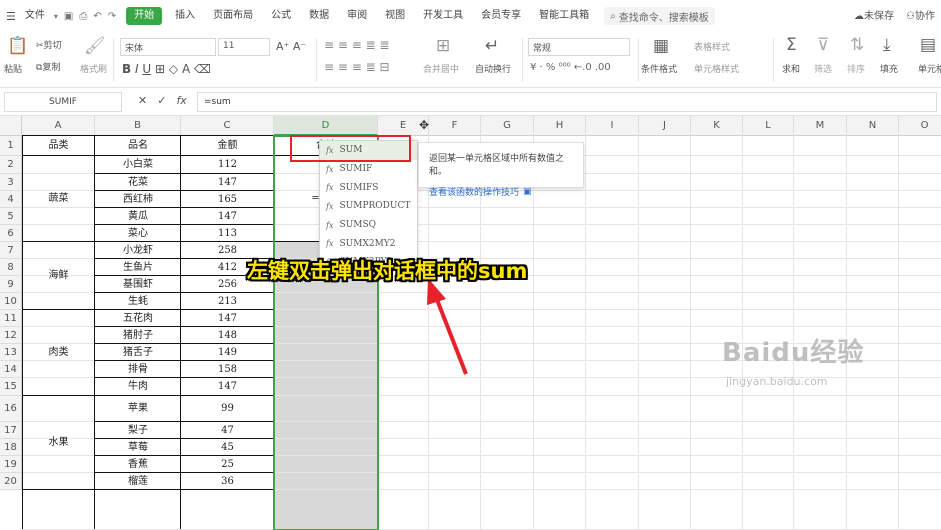 This screenshot has width=941, height=530. What do you see at coordinates (368, 187) in the screenshot?
I see `suggestion-item: fx SUMIFS` at bounding box center [368, 187].